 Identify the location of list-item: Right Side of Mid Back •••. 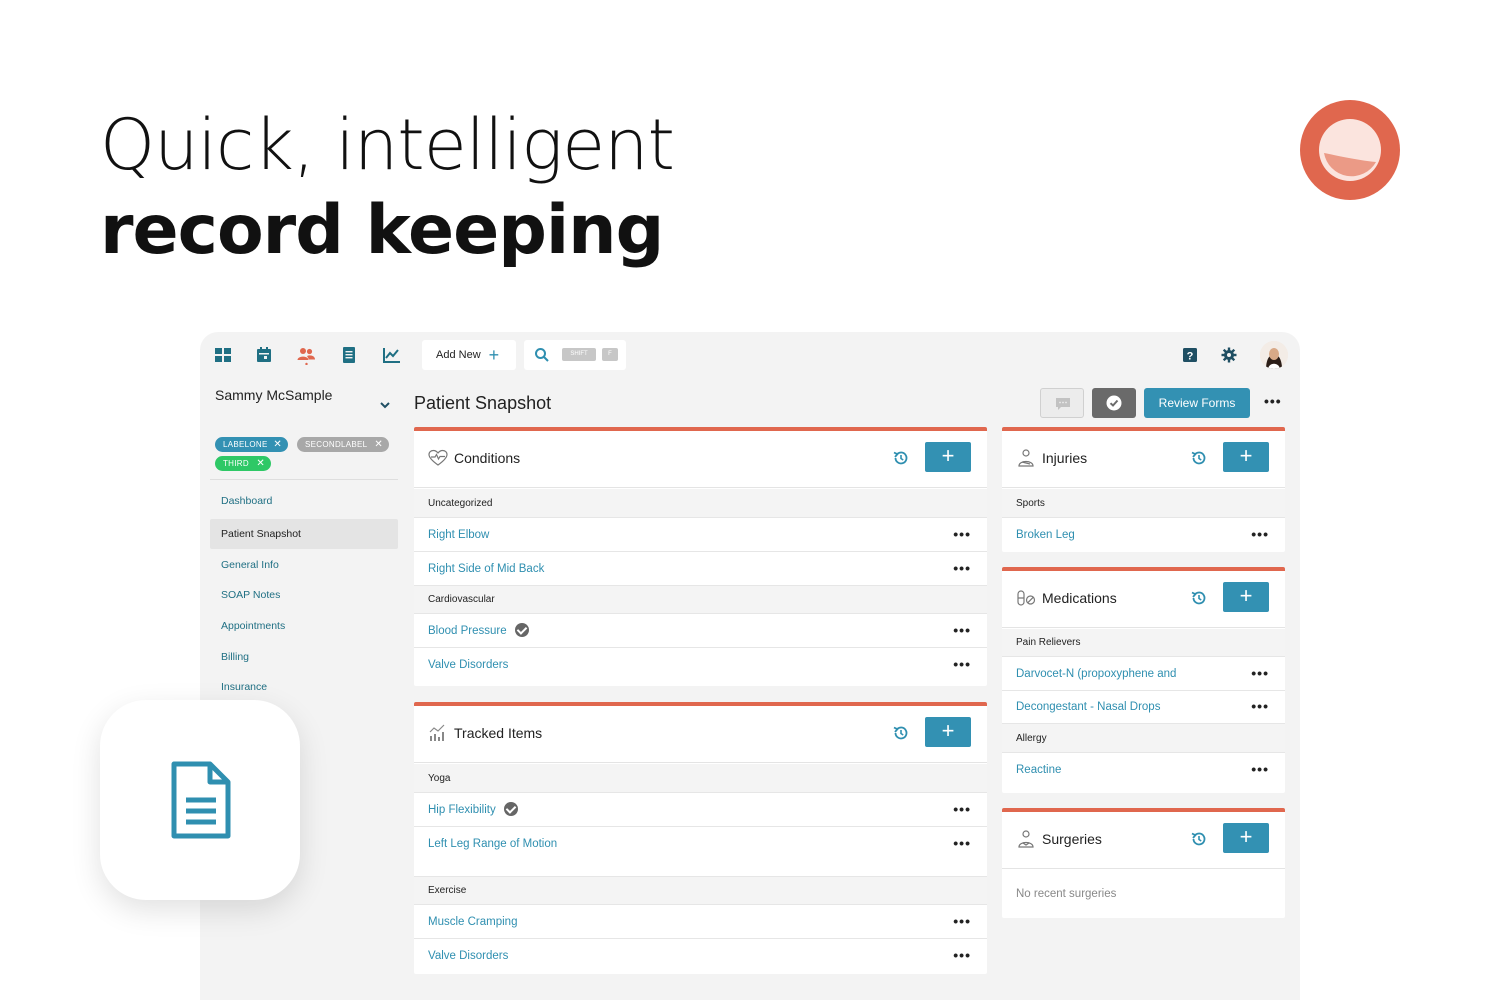
(700, 569).